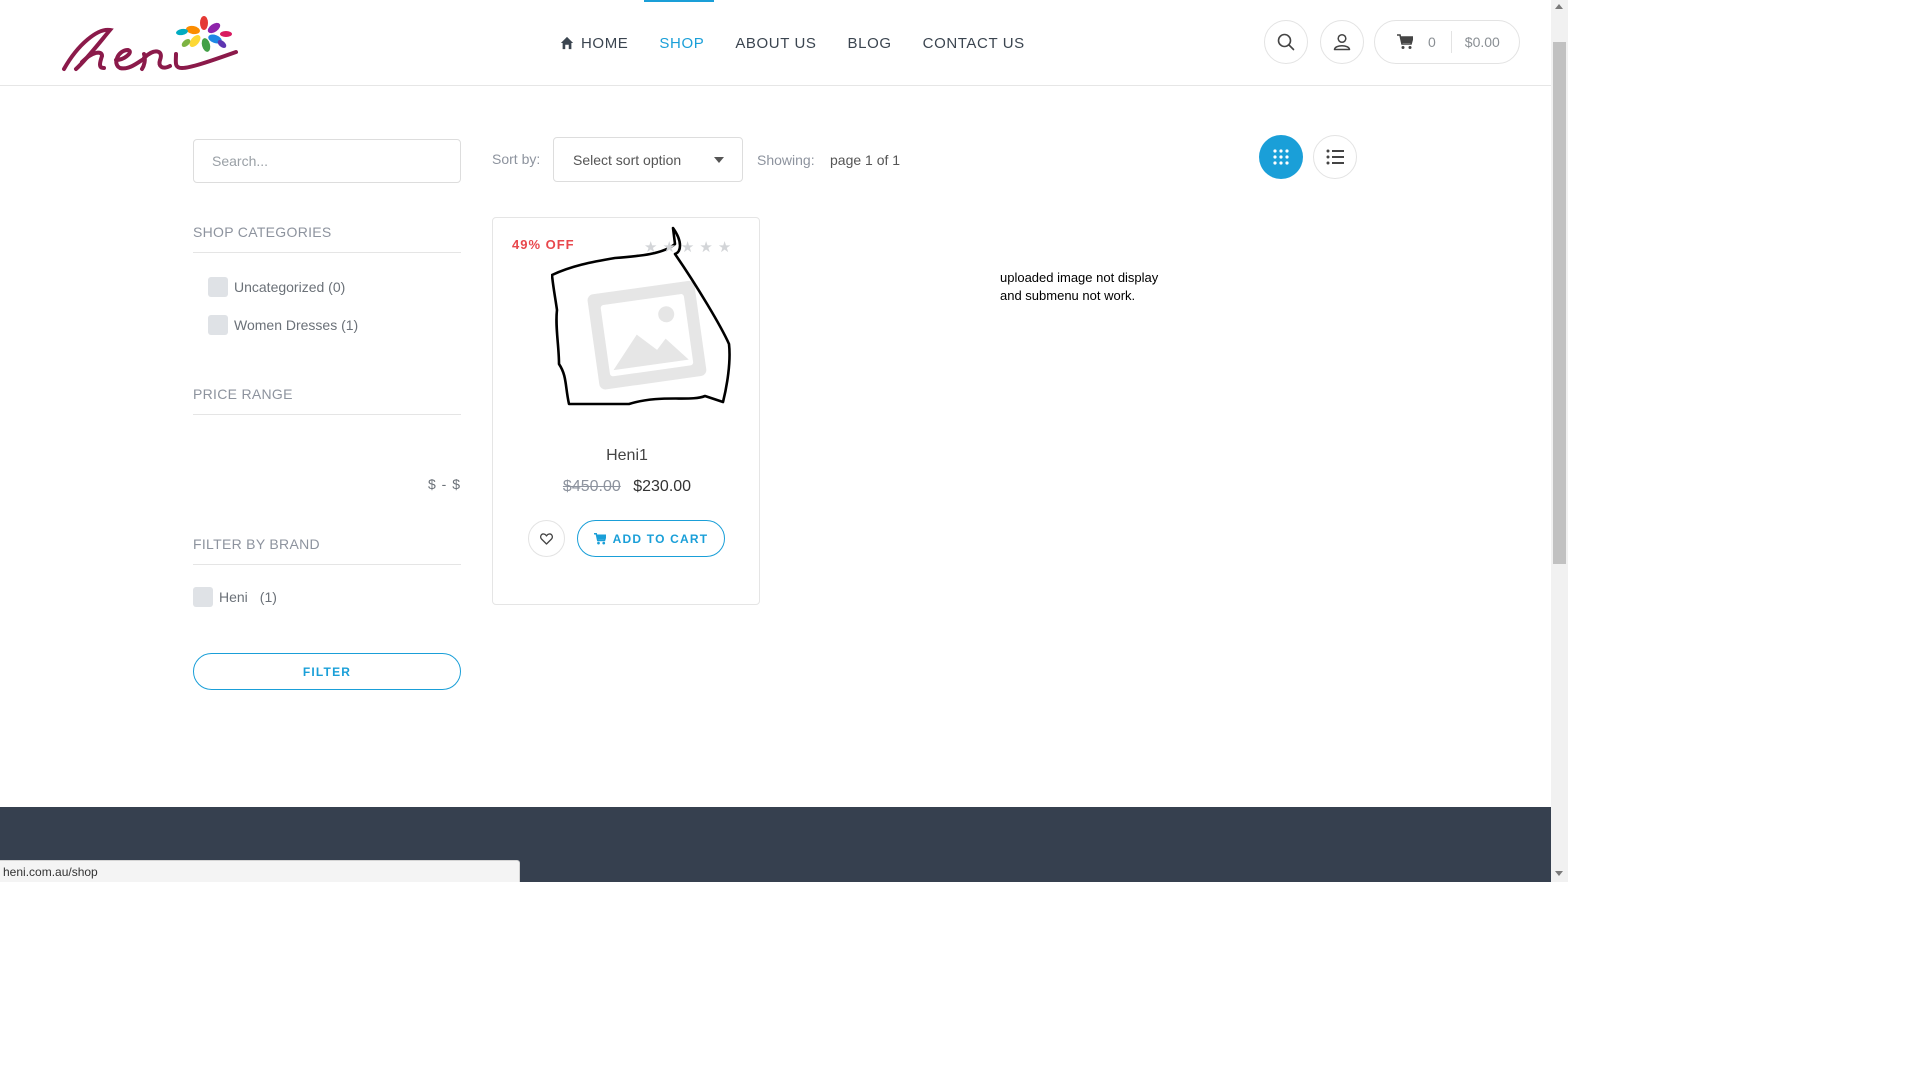  I want to click on sort-select-value: Select sort option, so click(627, 159).